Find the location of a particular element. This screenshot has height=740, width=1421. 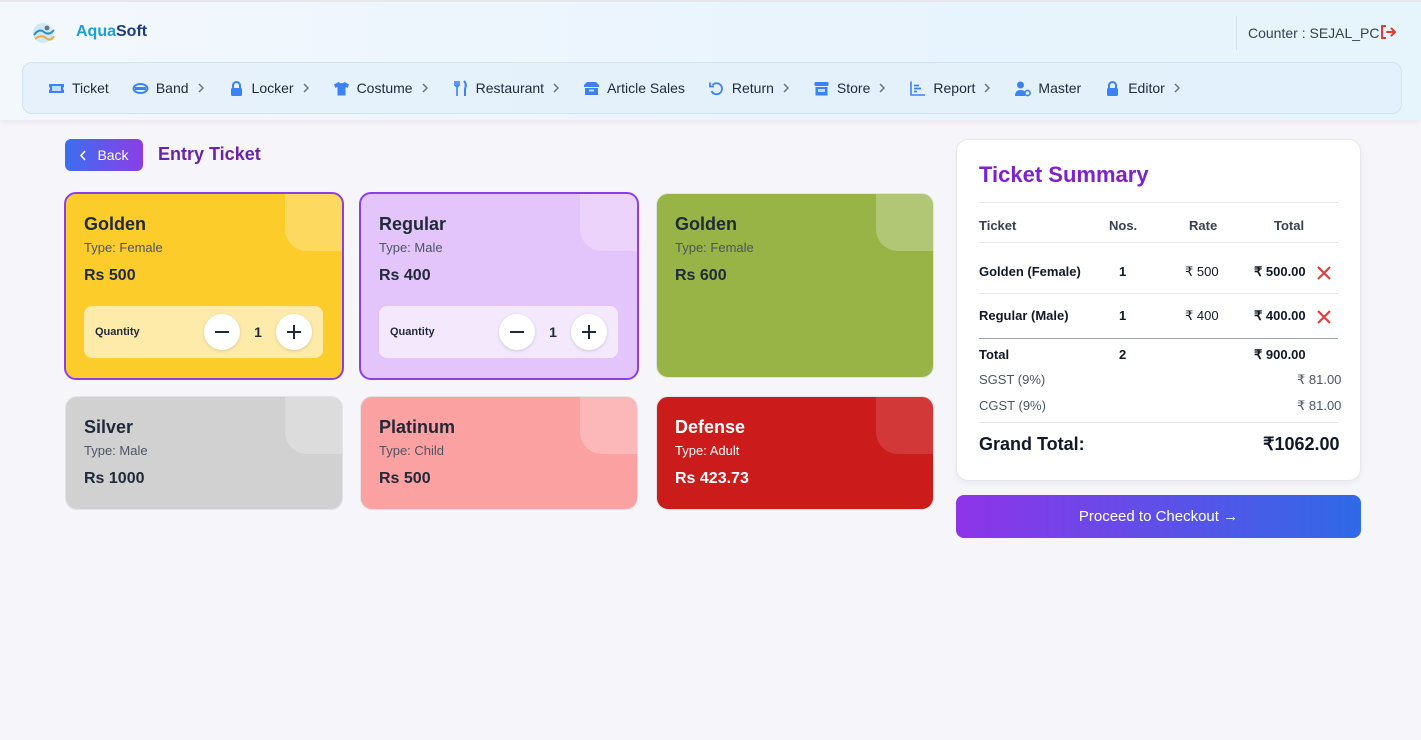

nav-item-ticket: Ticket is located at coordinates (78, 88).